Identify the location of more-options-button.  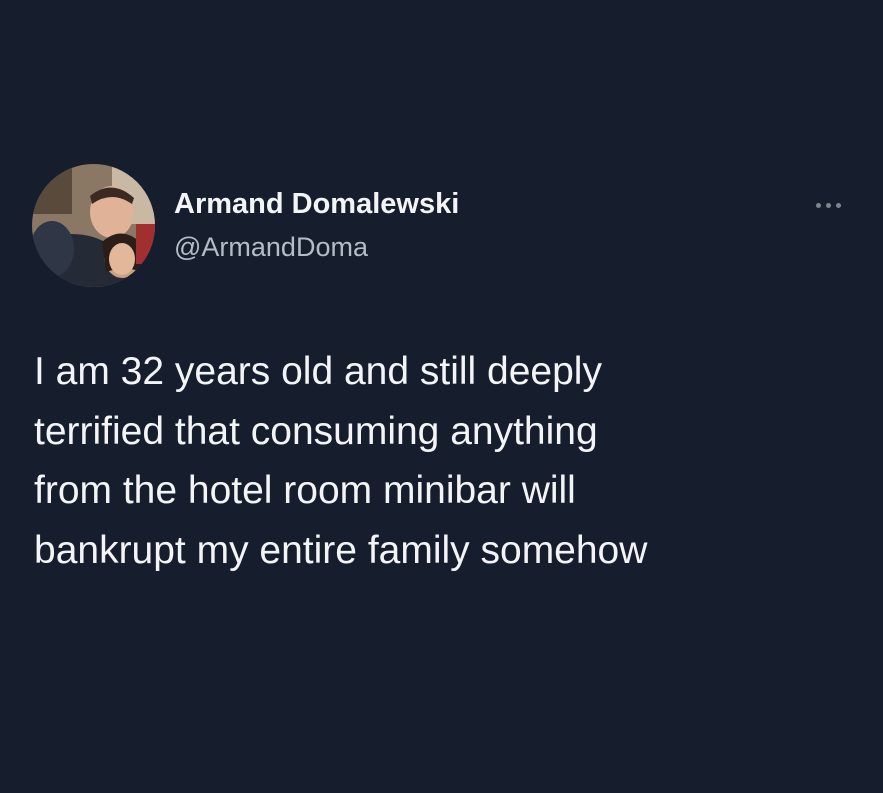
(828, 205).